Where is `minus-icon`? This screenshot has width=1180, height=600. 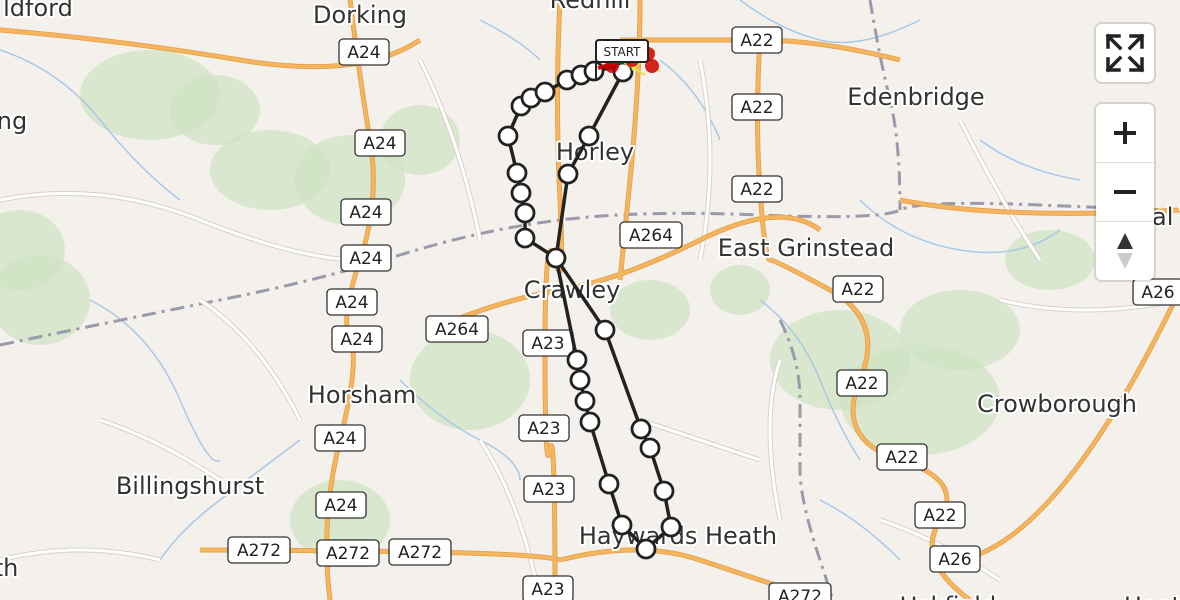
minus-icon is located at coordinates (1125, 192).